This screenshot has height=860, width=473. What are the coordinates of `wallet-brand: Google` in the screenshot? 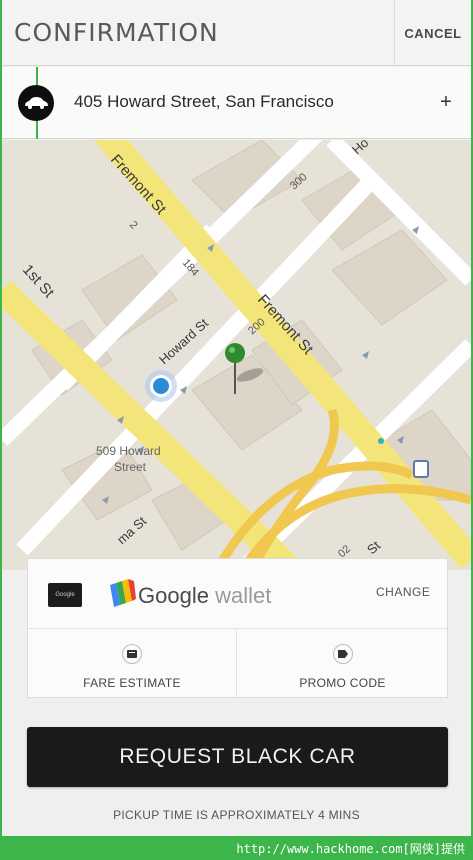 It's located at (173, 595).